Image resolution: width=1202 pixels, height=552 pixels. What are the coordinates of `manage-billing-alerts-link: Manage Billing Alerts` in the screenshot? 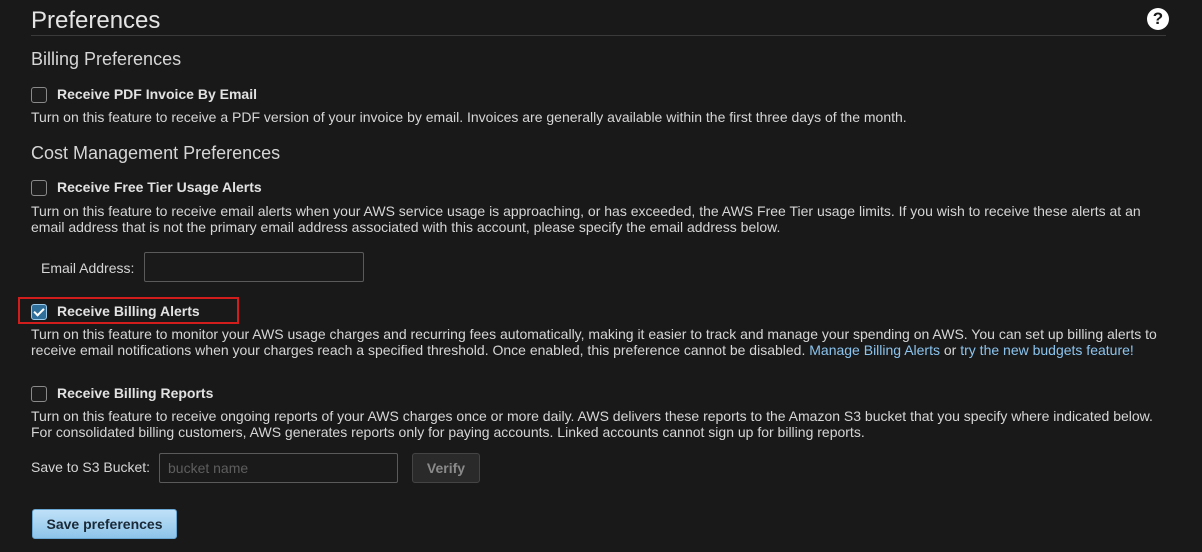 It's located at (874, 350).